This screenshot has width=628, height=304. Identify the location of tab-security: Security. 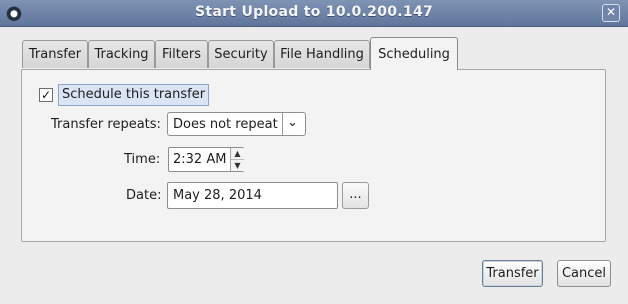
(241, 54).